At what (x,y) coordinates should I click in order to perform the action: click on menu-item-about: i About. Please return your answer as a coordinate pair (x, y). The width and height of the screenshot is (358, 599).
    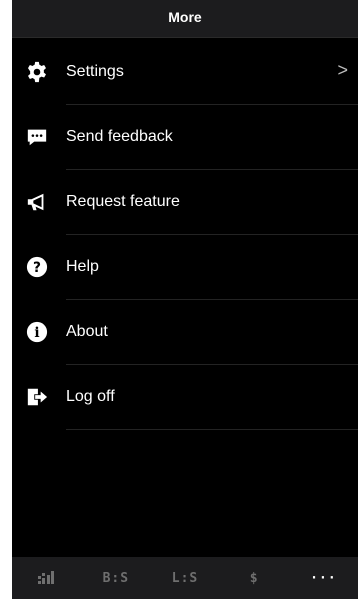
    Looking at the image, I should click on (185, 332).